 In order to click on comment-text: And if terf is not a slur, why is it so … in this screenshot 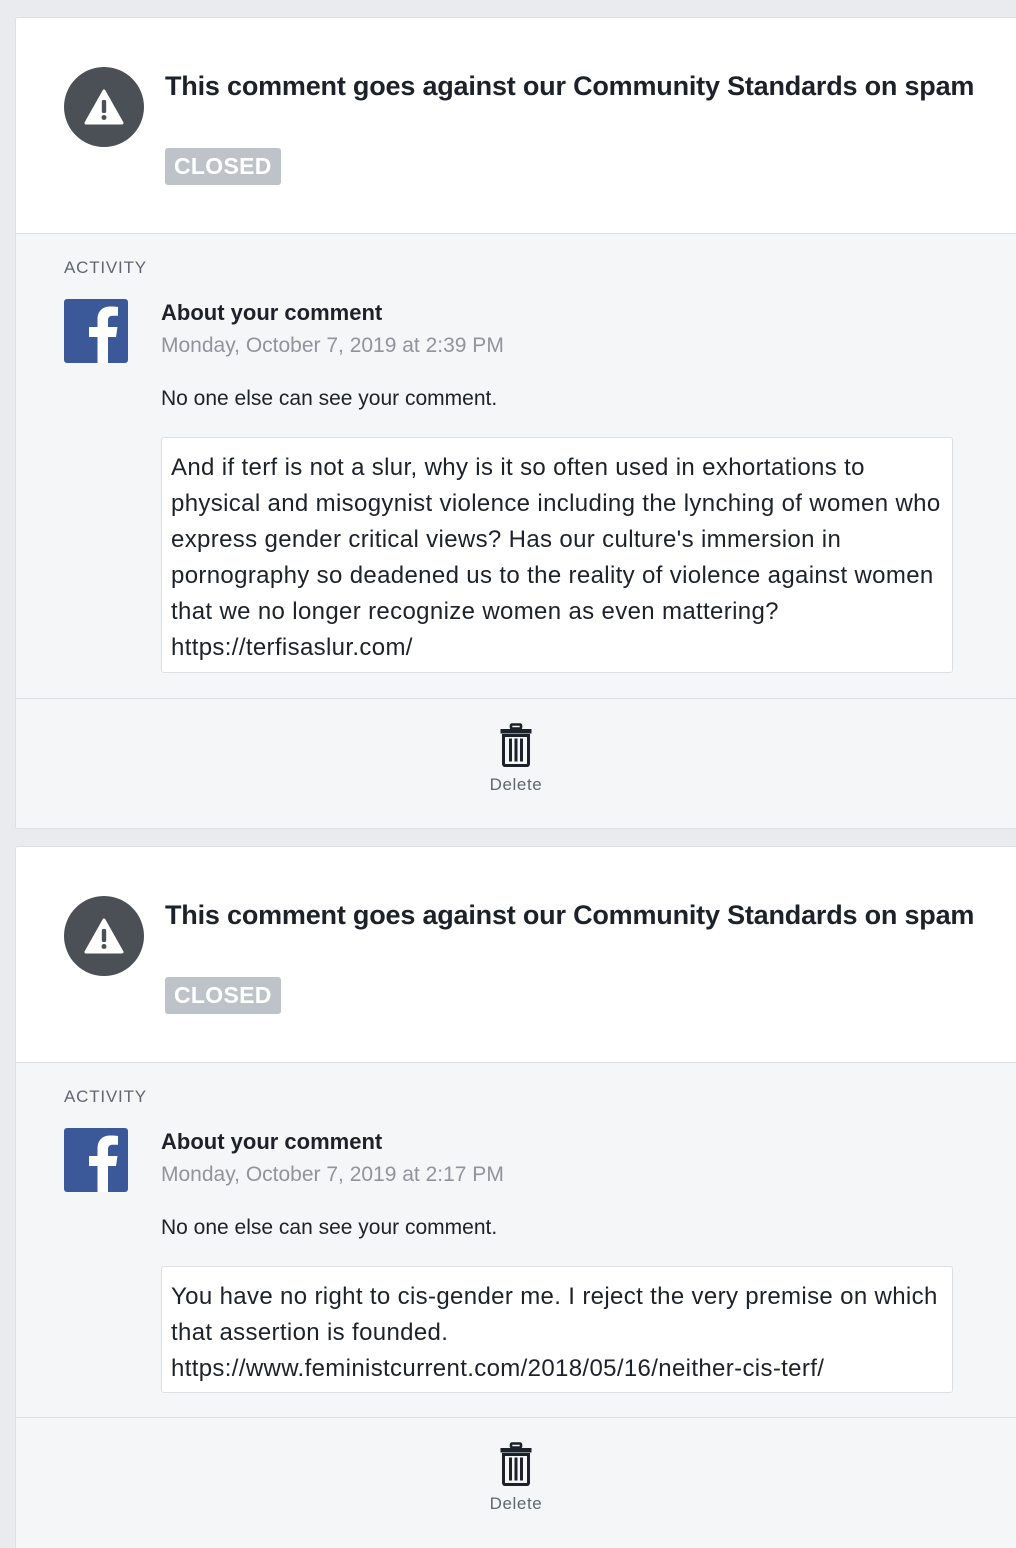, I will do `click(557, 555)`.